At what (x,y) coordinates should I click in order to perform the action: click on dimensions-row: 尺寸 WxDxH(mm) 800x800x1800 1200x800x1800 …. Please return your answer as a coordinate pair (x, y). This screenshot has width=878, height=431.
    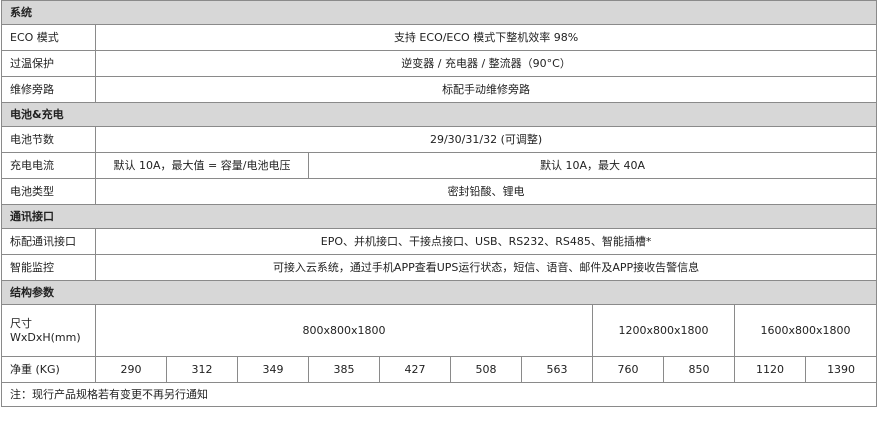
    Looking at the image, I should click on (439, 330).